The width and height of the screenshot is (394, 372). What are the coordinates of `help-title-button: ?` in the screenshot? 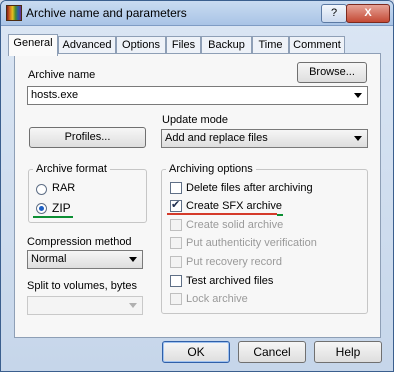 It's located at (334, 13).